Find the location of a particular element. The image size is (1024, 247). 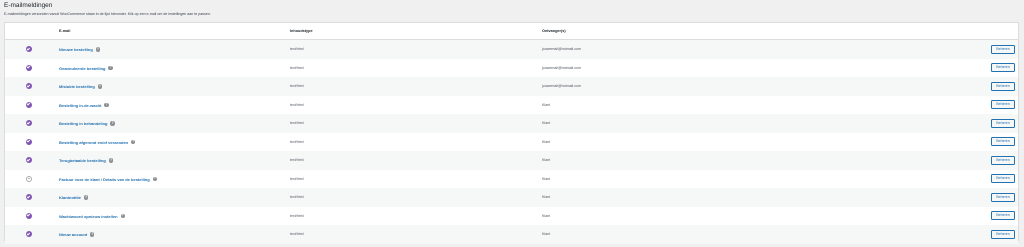

email-cell: Geannuleerde bestelling is located at coordinates (86, 68).